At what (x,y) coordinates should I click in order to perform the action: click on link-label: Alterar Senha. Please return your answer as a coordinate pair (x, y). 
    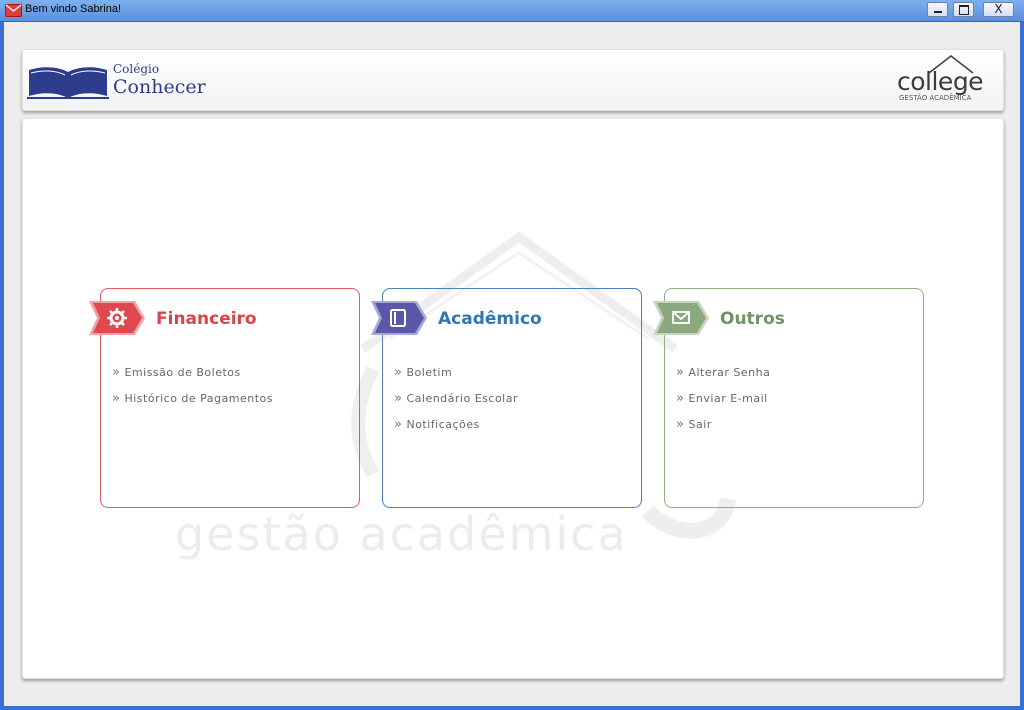
    Looking at the image, I should click on (729, 372).